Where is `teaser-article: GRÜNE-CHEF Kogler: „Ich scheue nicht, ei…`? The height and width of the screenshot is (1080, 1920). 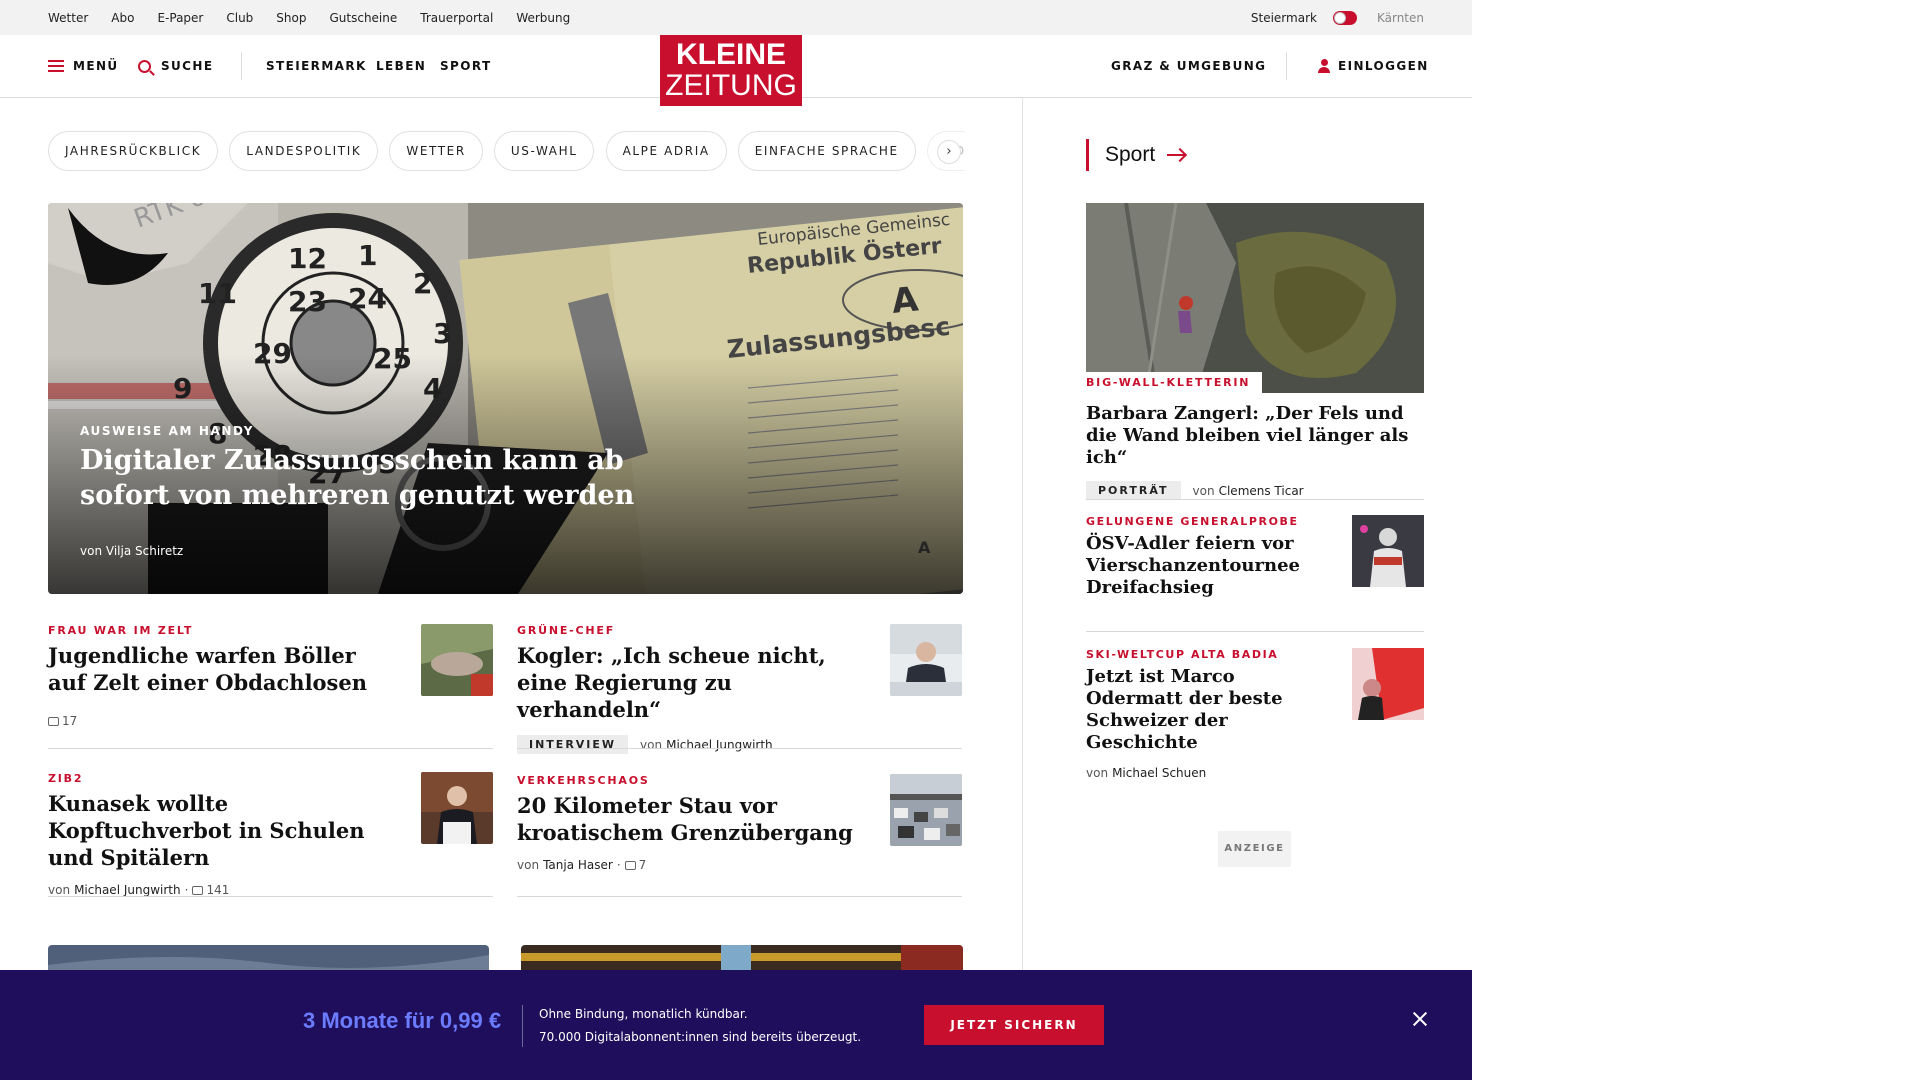 teaser-article: GRÜNE-CHEF Kogler: „Ich scheue nicht, ei… is located at coordinates (739, 689).